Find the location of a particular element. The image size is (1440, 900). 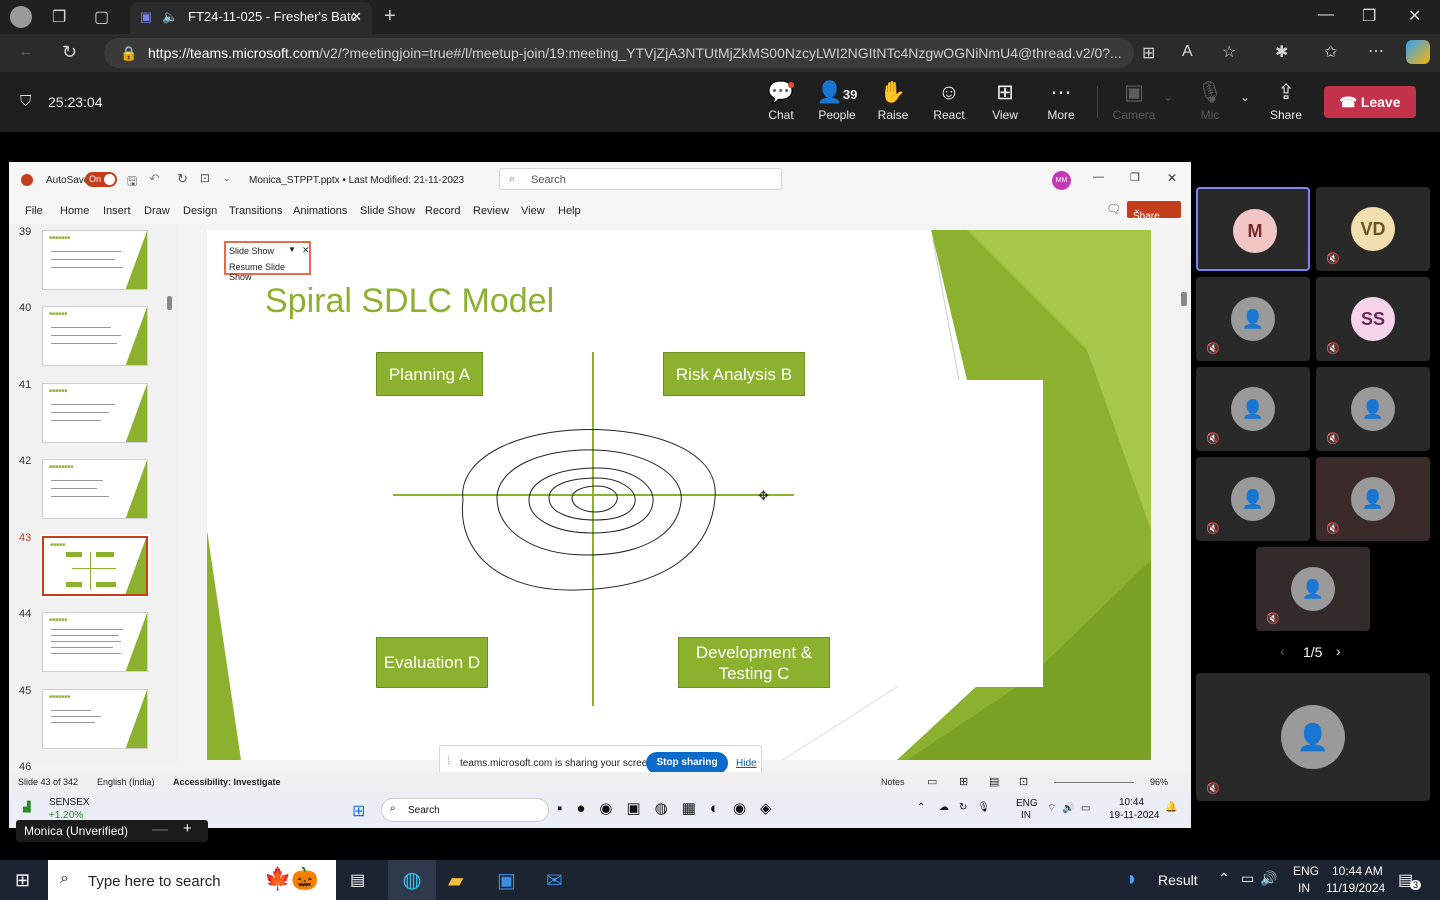

speaker-icon: 🔈 is located at coordinates (170, 17).